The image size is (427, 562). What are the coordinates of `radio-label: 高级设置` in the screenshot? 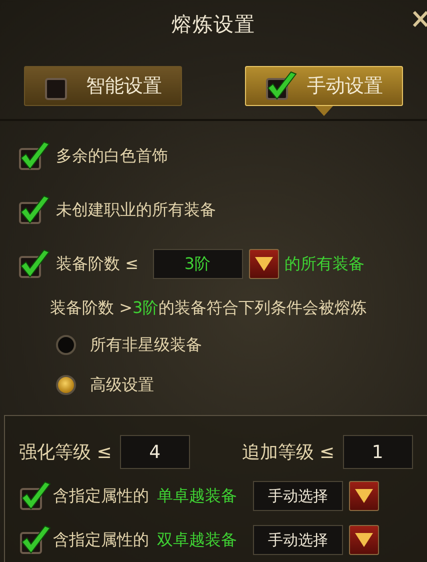 It's located at (122, 385).